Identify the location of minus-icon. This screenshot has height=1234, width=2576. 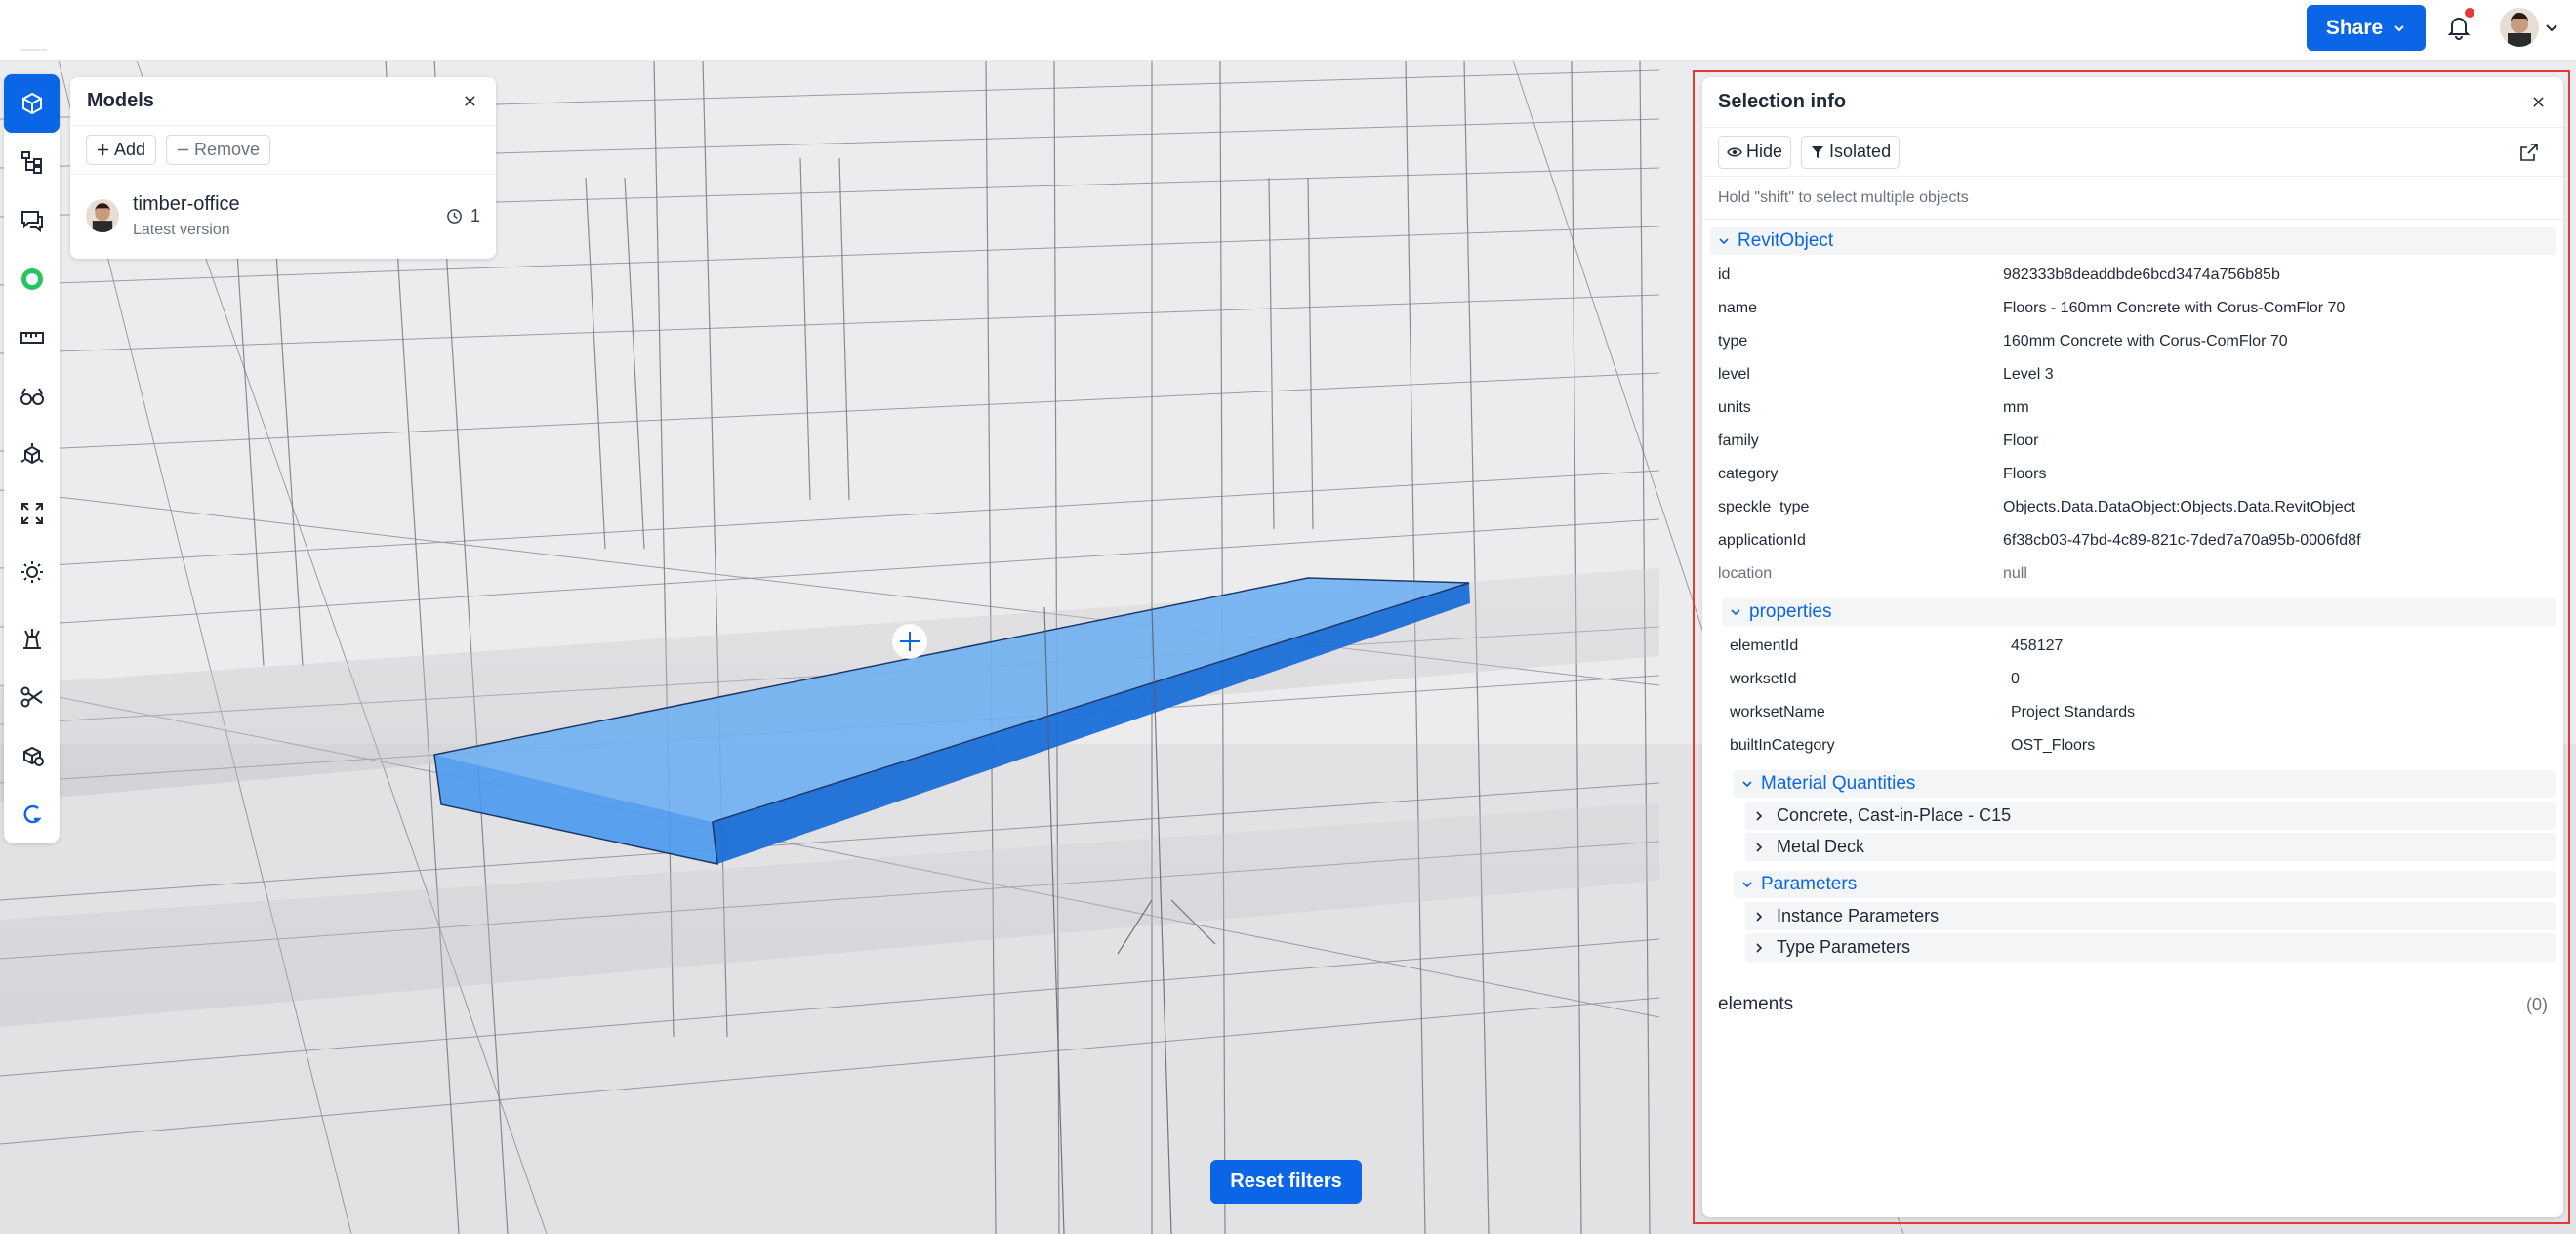
(183, 149).